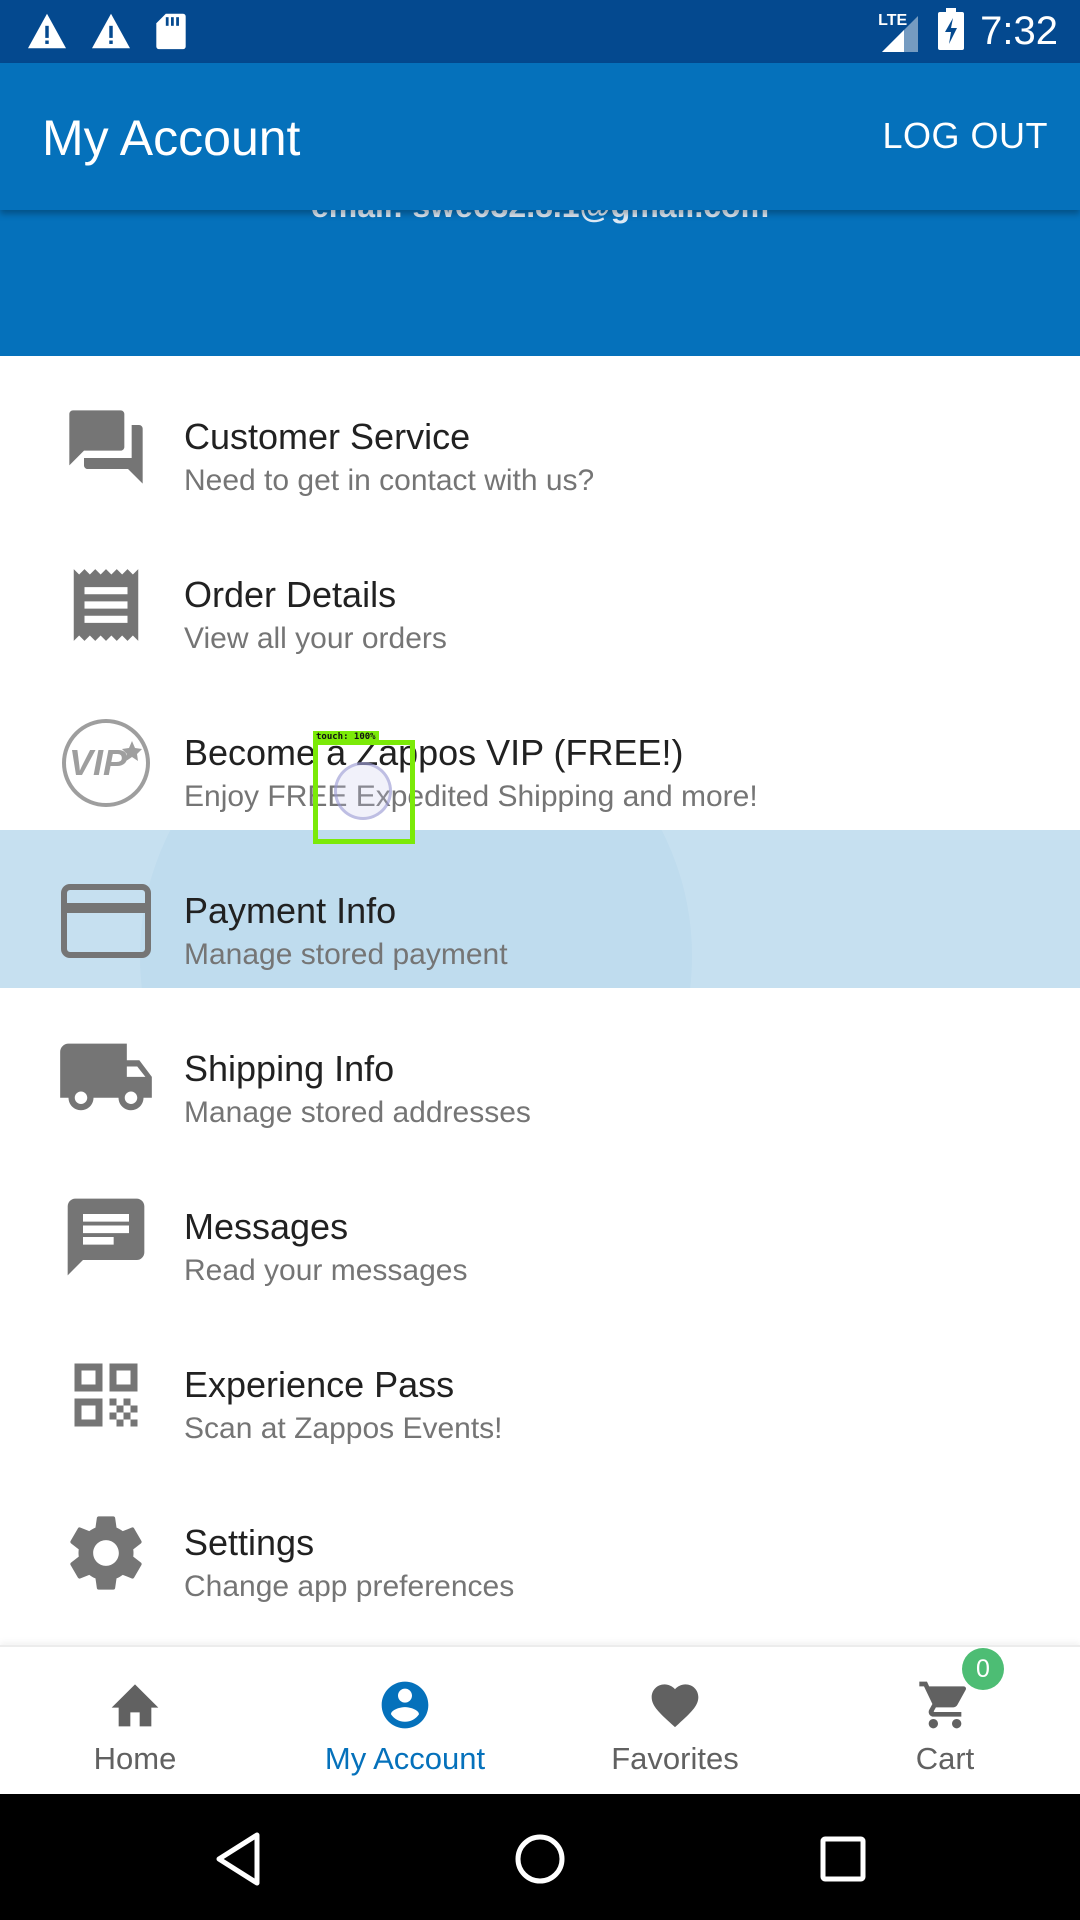 The image size is (1080, 1920). Describe the element at coordinates (540, 136) in the screenshot. I see `app-bar: My Account LOG OUT` at that location.